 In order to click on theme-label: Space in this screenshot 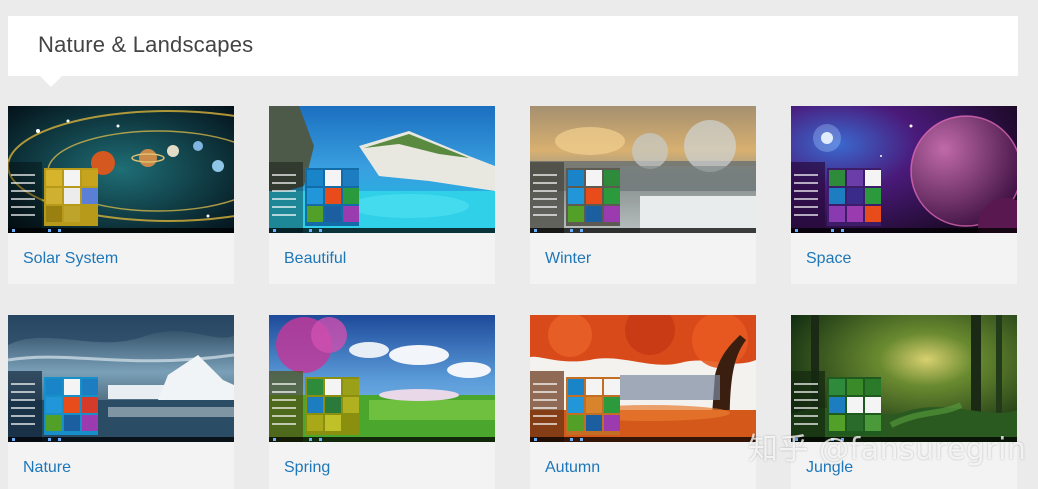, I will do `click(828, 259)`.